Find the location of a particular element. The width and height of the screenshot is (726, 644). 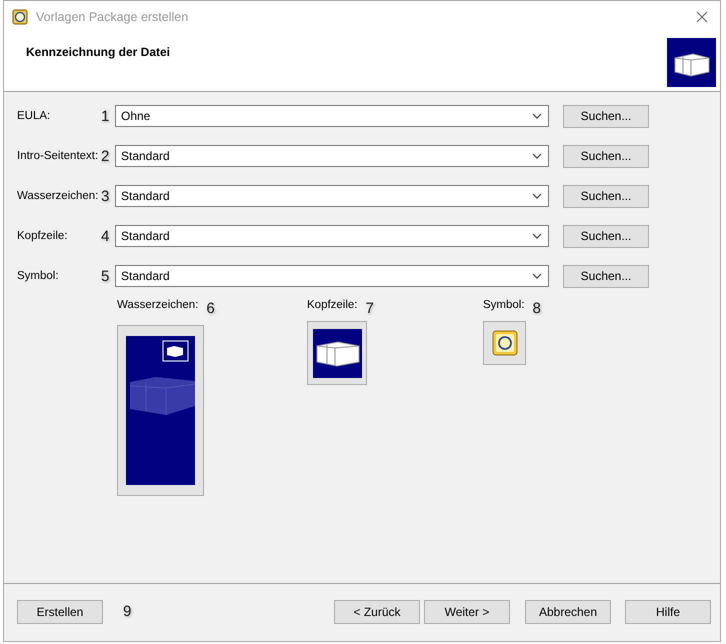

preview-label: Symbol: is located at coordinates (504, 305).